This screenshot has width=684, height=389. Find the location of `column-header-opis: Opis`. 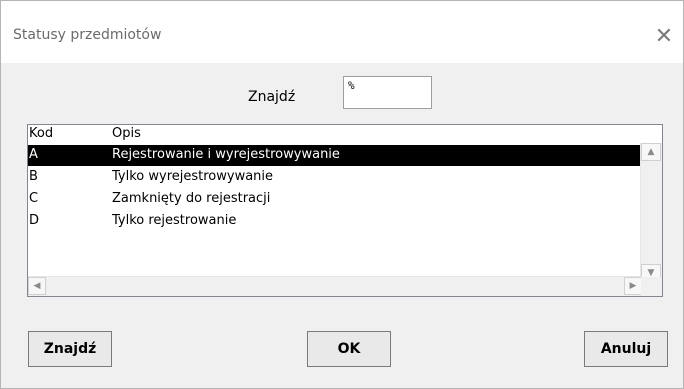

column-header-opis: Opis is located at coordinates (126, 133).